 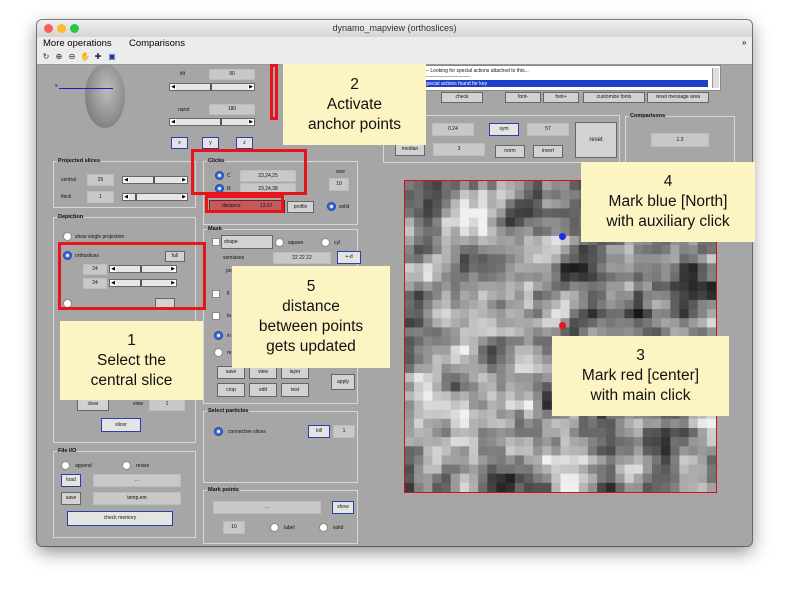 I want to click on show-single-projection-label: show single projection, so click(x=100, y=237).